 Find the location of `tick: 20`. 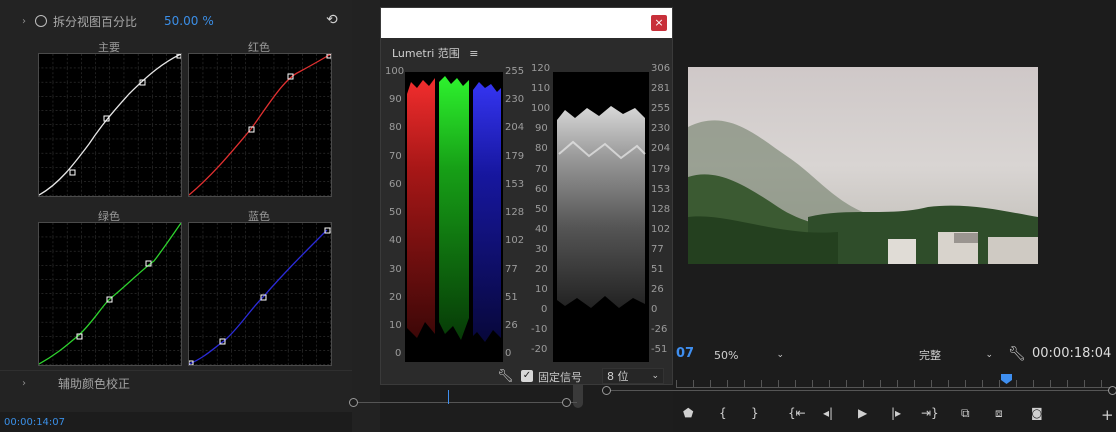

tick: 20 is located at coordinates (395, 297).